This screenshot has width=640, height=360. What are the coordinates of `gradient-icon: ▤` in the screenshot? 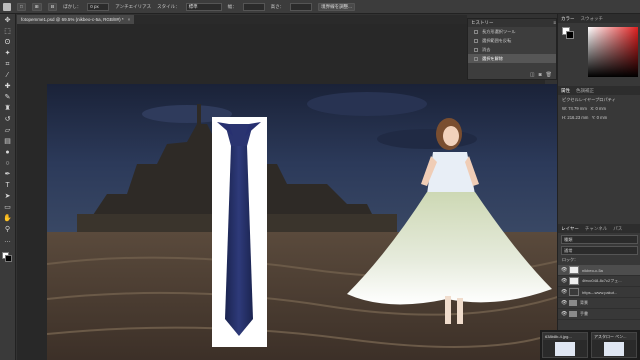 It's located at (8, 142).